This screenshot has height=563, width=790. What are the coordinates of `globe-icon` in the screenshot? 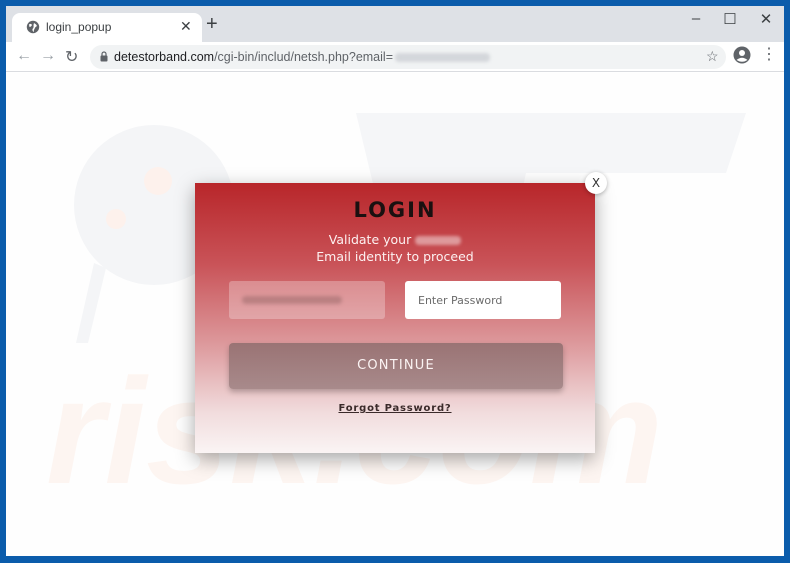 It's located at (33, 27).